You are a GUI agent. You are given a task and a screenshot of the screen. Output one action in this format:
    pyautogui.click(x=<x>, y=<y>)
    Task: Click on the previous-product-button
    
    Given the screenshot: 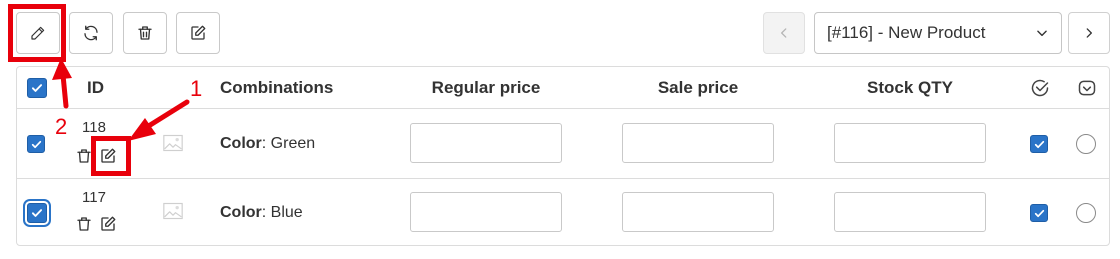 What is the action you would take?
    pyautogui.click(x=784, y=33)
    